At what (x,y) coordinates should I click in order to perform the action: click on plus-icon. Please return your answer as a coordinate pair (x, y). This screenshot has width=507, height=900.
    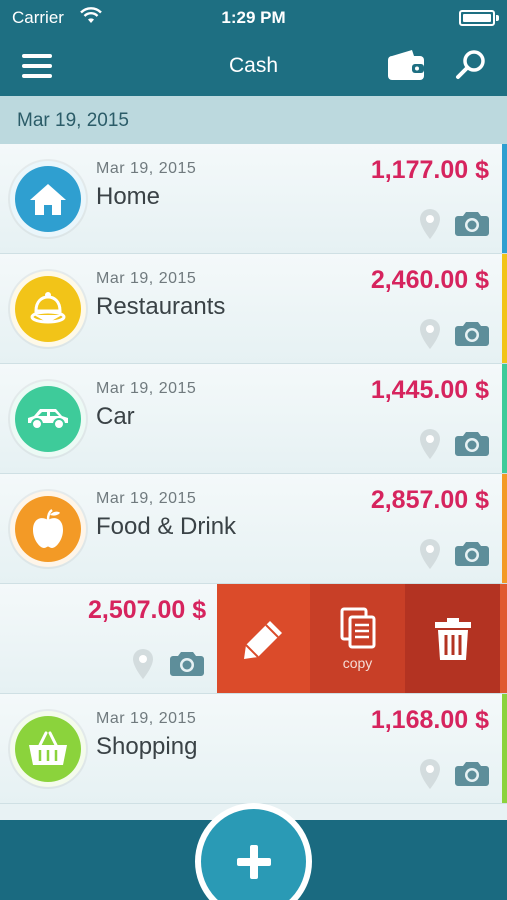
    Looking at the image, I should click on (253, 861).